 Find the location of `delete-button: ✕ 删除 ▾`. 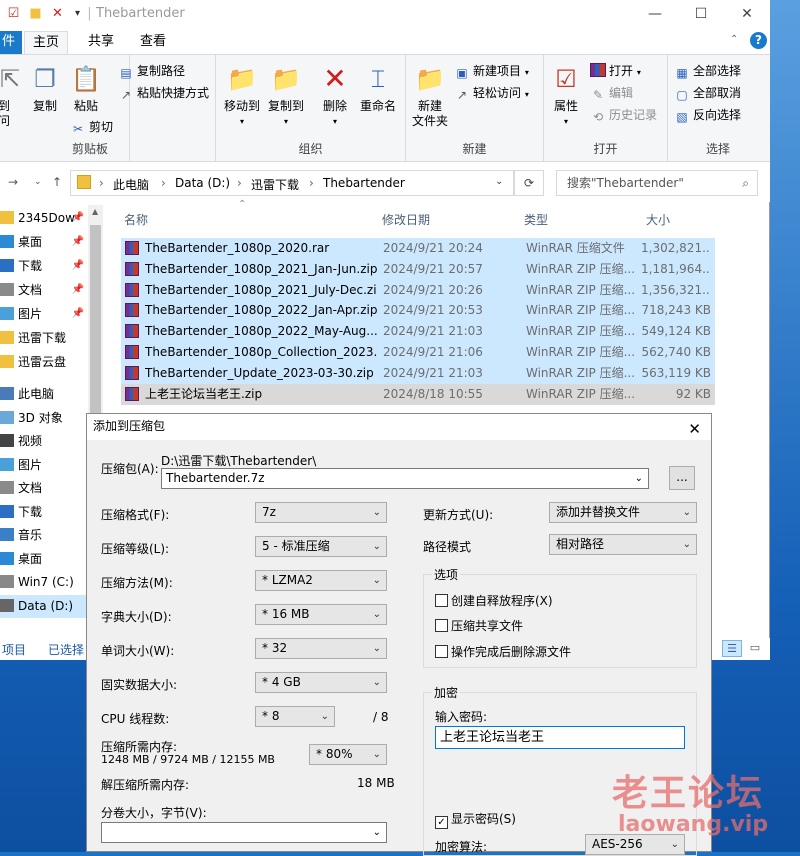

delete-button: ✕ 删除 ▾ is located at coordinates (335, 96).